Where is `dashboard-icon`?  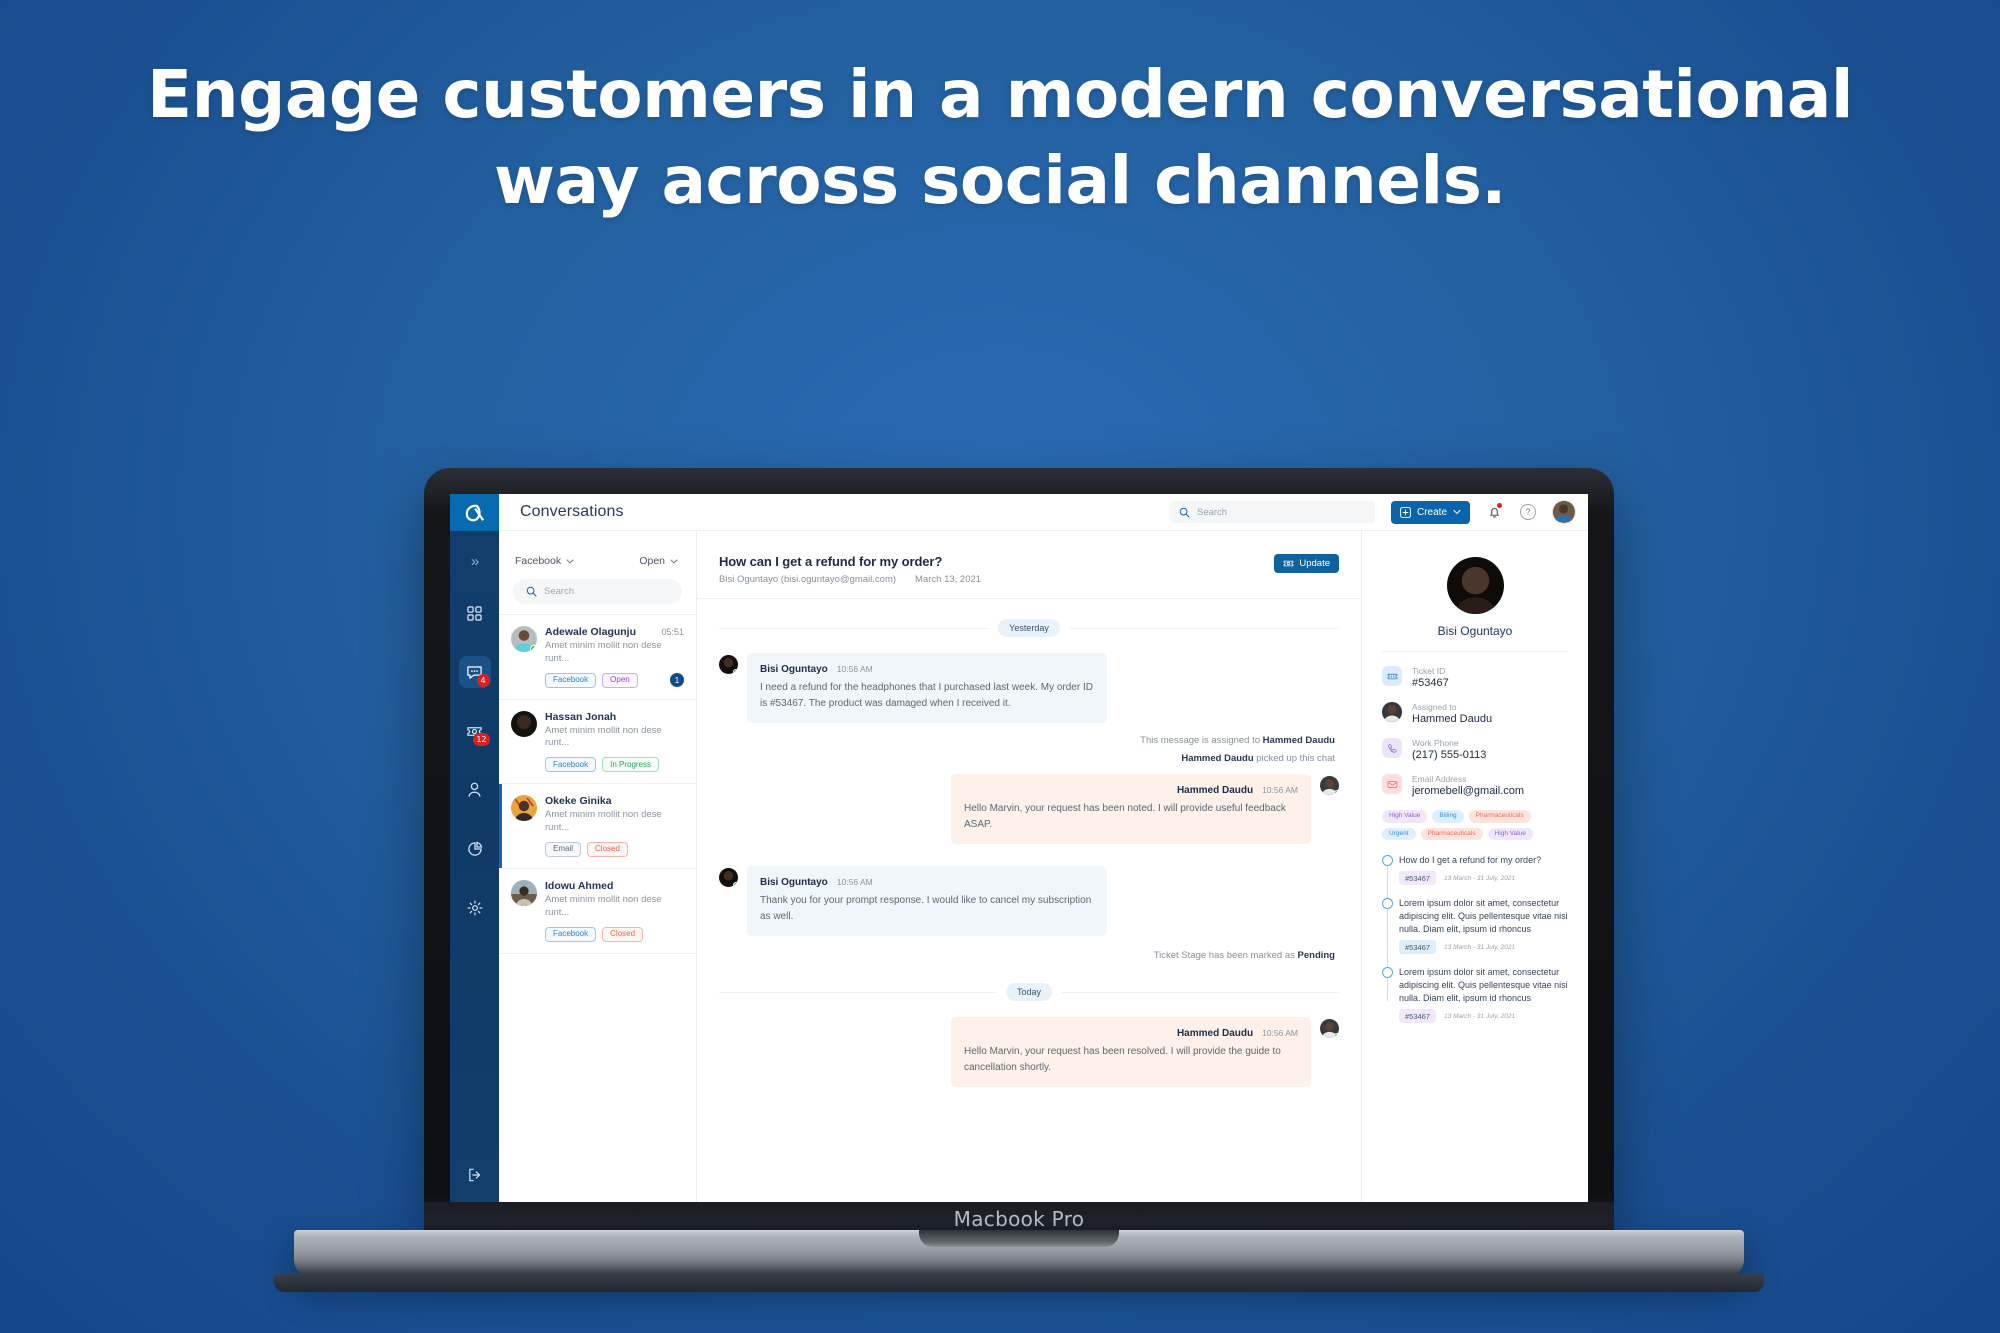 dashboard-icon is located at coordinates (474, 613).